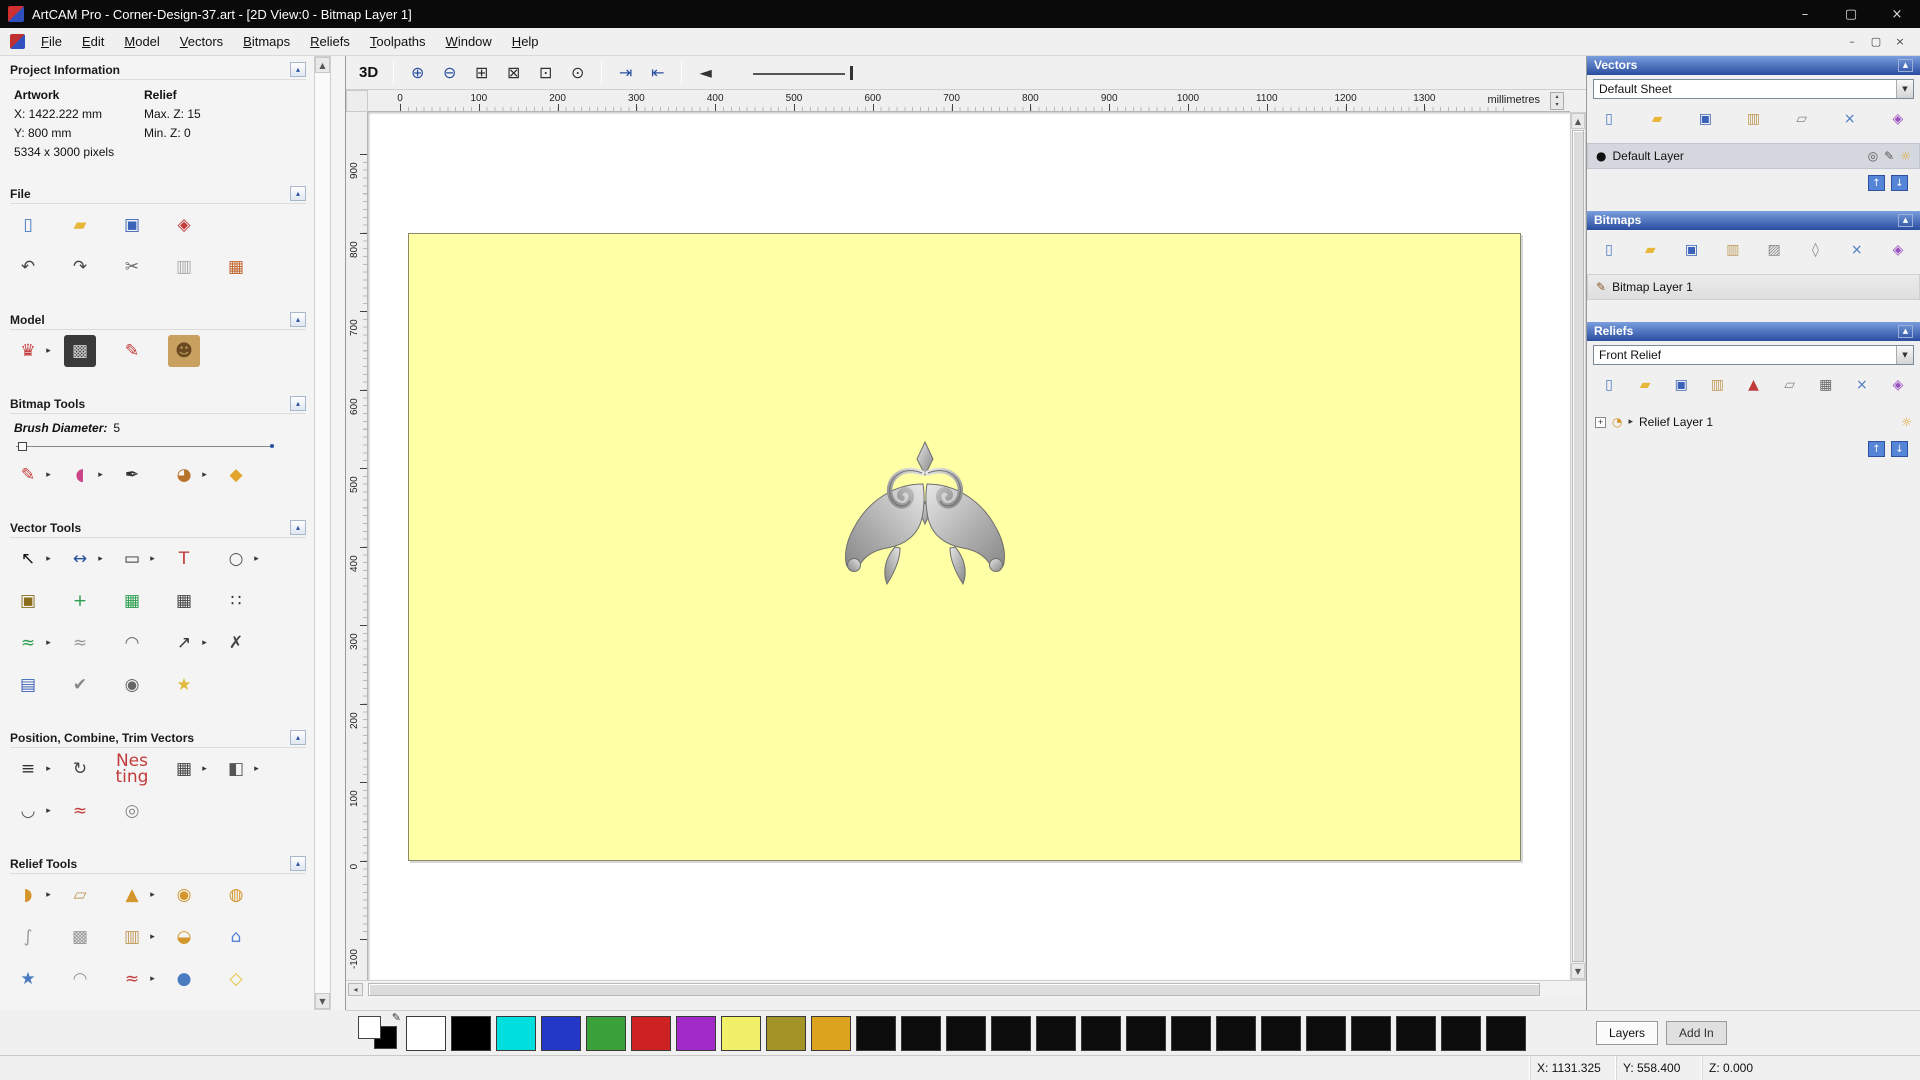 The height and width of the screenshot is (1080, 1920). I want to click on zoom-out-icon: ⊖, so click(449, 72).